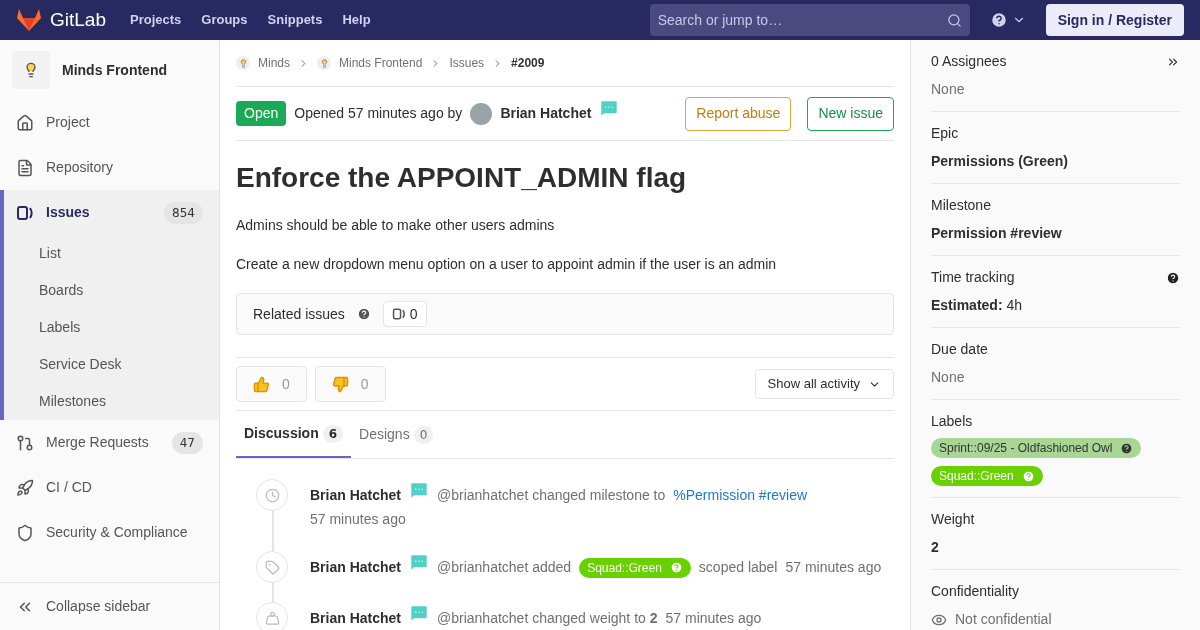 Image resolution: width=1200 pixels, height=630 pixels. What do you see at coordinates (952, 421) in the screenshot?
I see `section-title: Labels` at bounding box center [952, 421].